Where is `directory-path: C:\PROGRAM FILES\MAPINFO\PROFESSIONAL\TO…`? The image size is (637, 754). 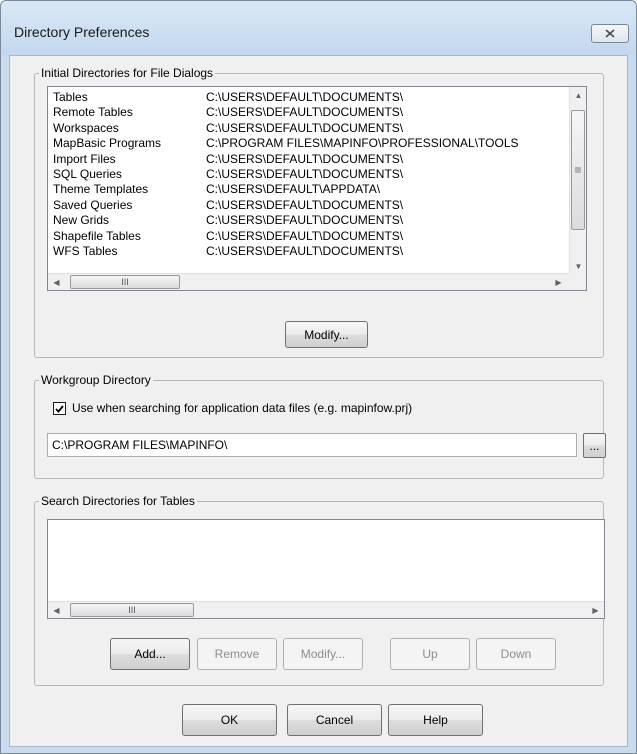 directory-path: C:\PROGRAM FILES\MAPINFO\PROFESSIONAL\TO… is located at coordinates (362, 143).